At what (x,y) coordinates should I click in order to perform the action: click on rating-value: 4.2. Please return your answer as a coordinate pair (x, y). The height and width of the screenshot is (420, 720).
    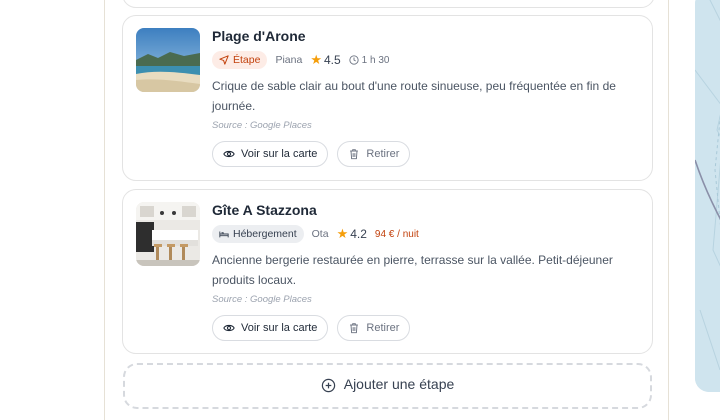
    Looking at the image, I should click on (358, 234).